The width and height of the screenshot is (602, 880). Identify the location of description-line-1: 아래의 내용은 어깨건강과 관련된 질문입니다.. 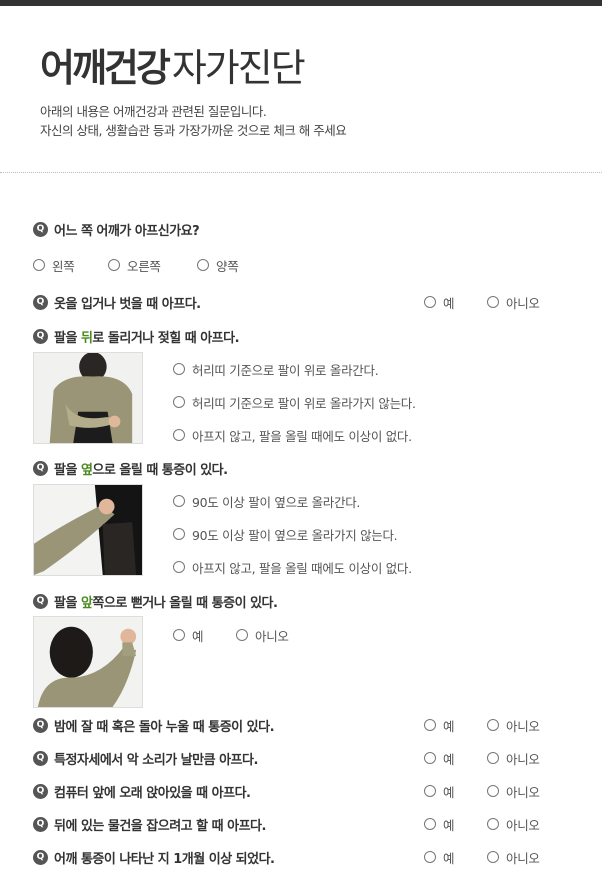
(153, 111).